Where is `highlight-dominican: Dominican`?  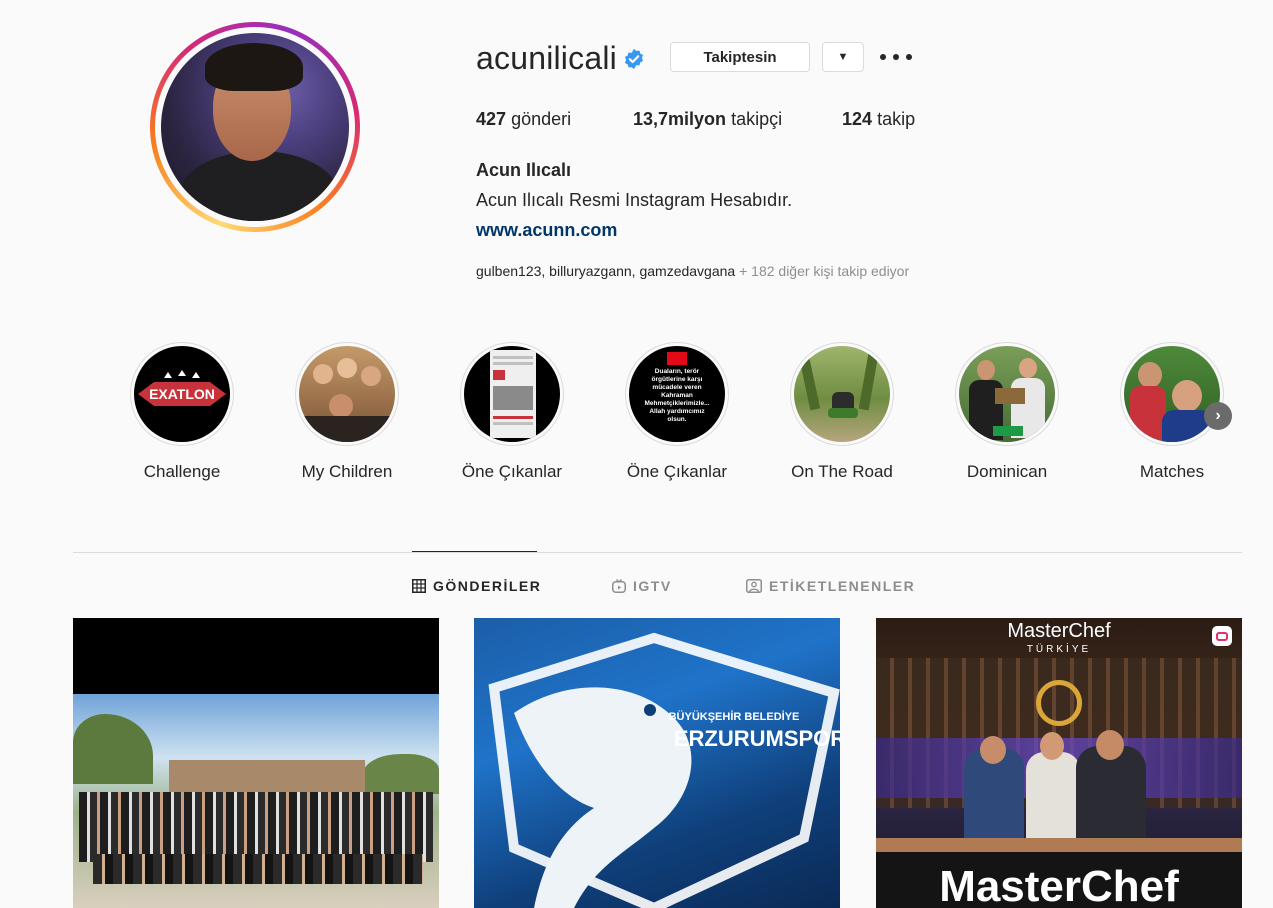
highlight-dominican: Dominican is located at coordinates (1007, 412).